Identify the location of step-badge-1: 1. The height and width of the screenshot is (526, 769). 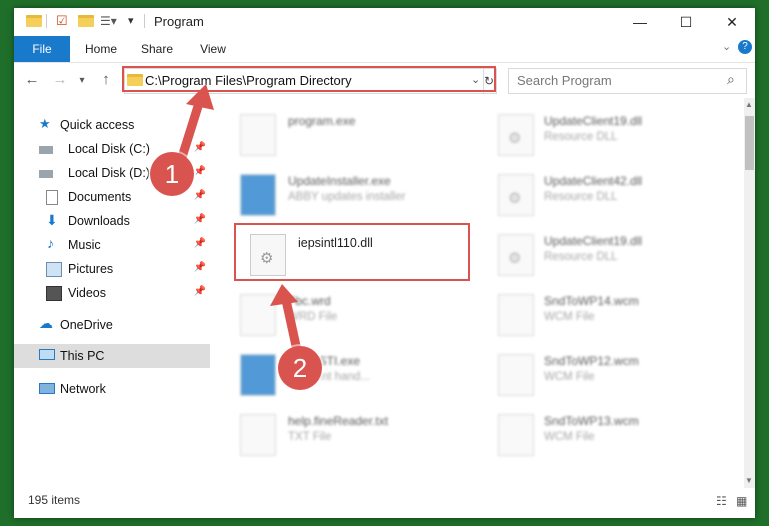
(172, 174).